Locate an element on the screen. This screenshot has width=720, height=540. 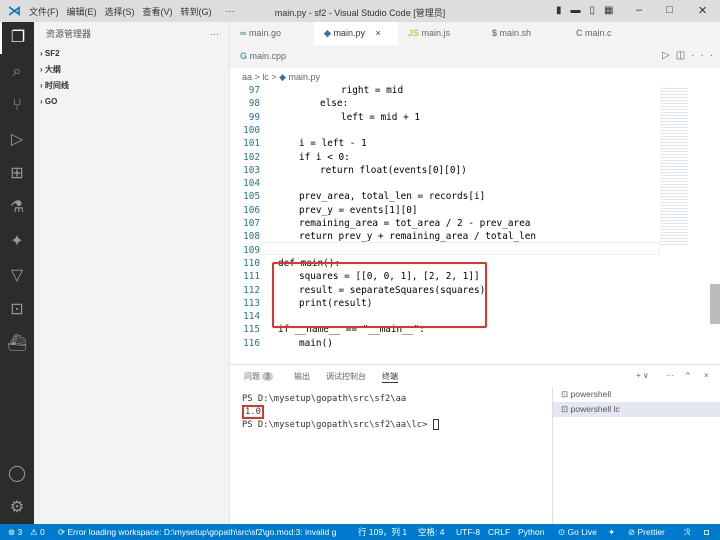
code-line: 105 prev_area, total_len = records[i] is located at coordinates (445, 197).